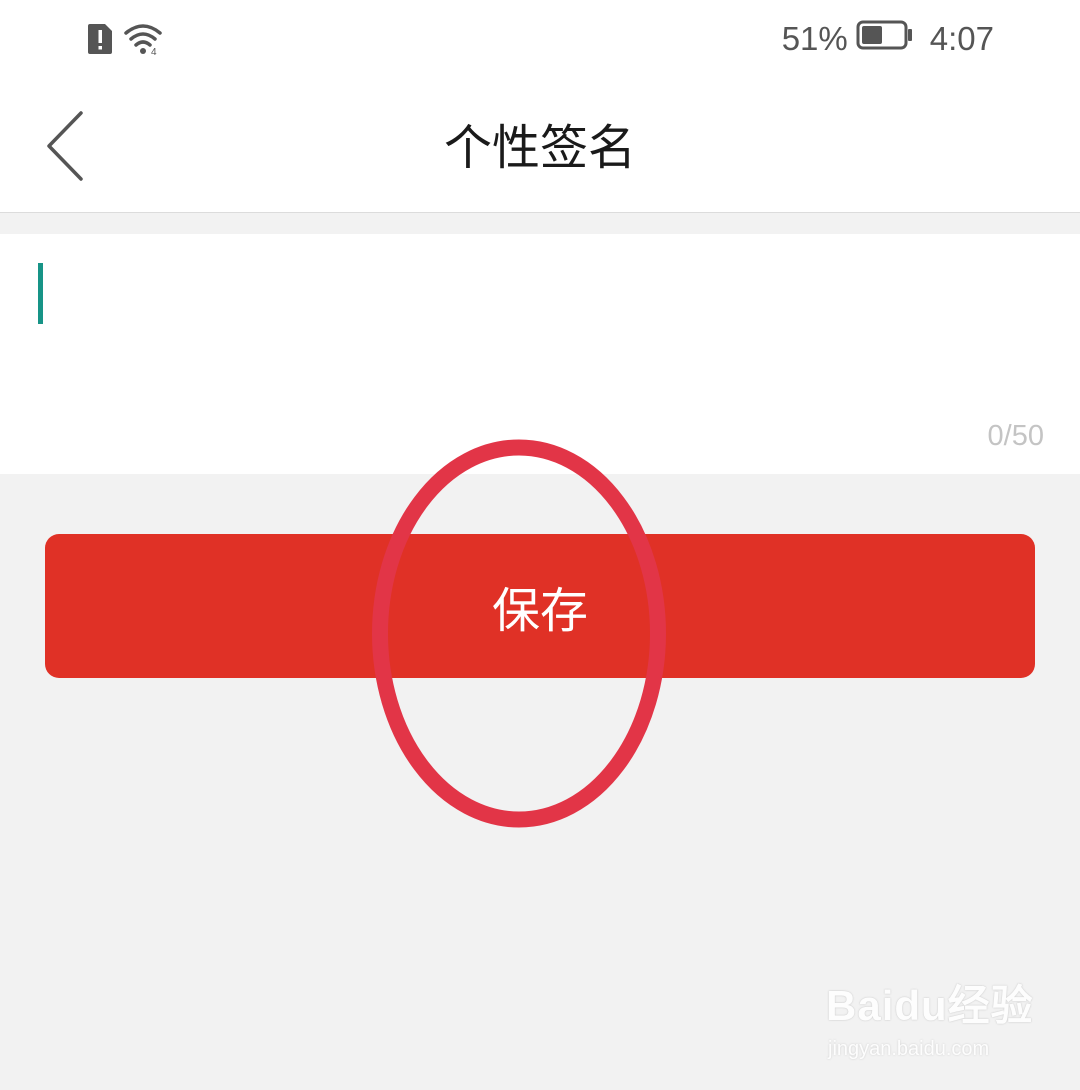 This screenshot has width=1080, height=1090. Describe the element at coordinates (885, 39) in the screenshot. I see `battery-icon` at that location.